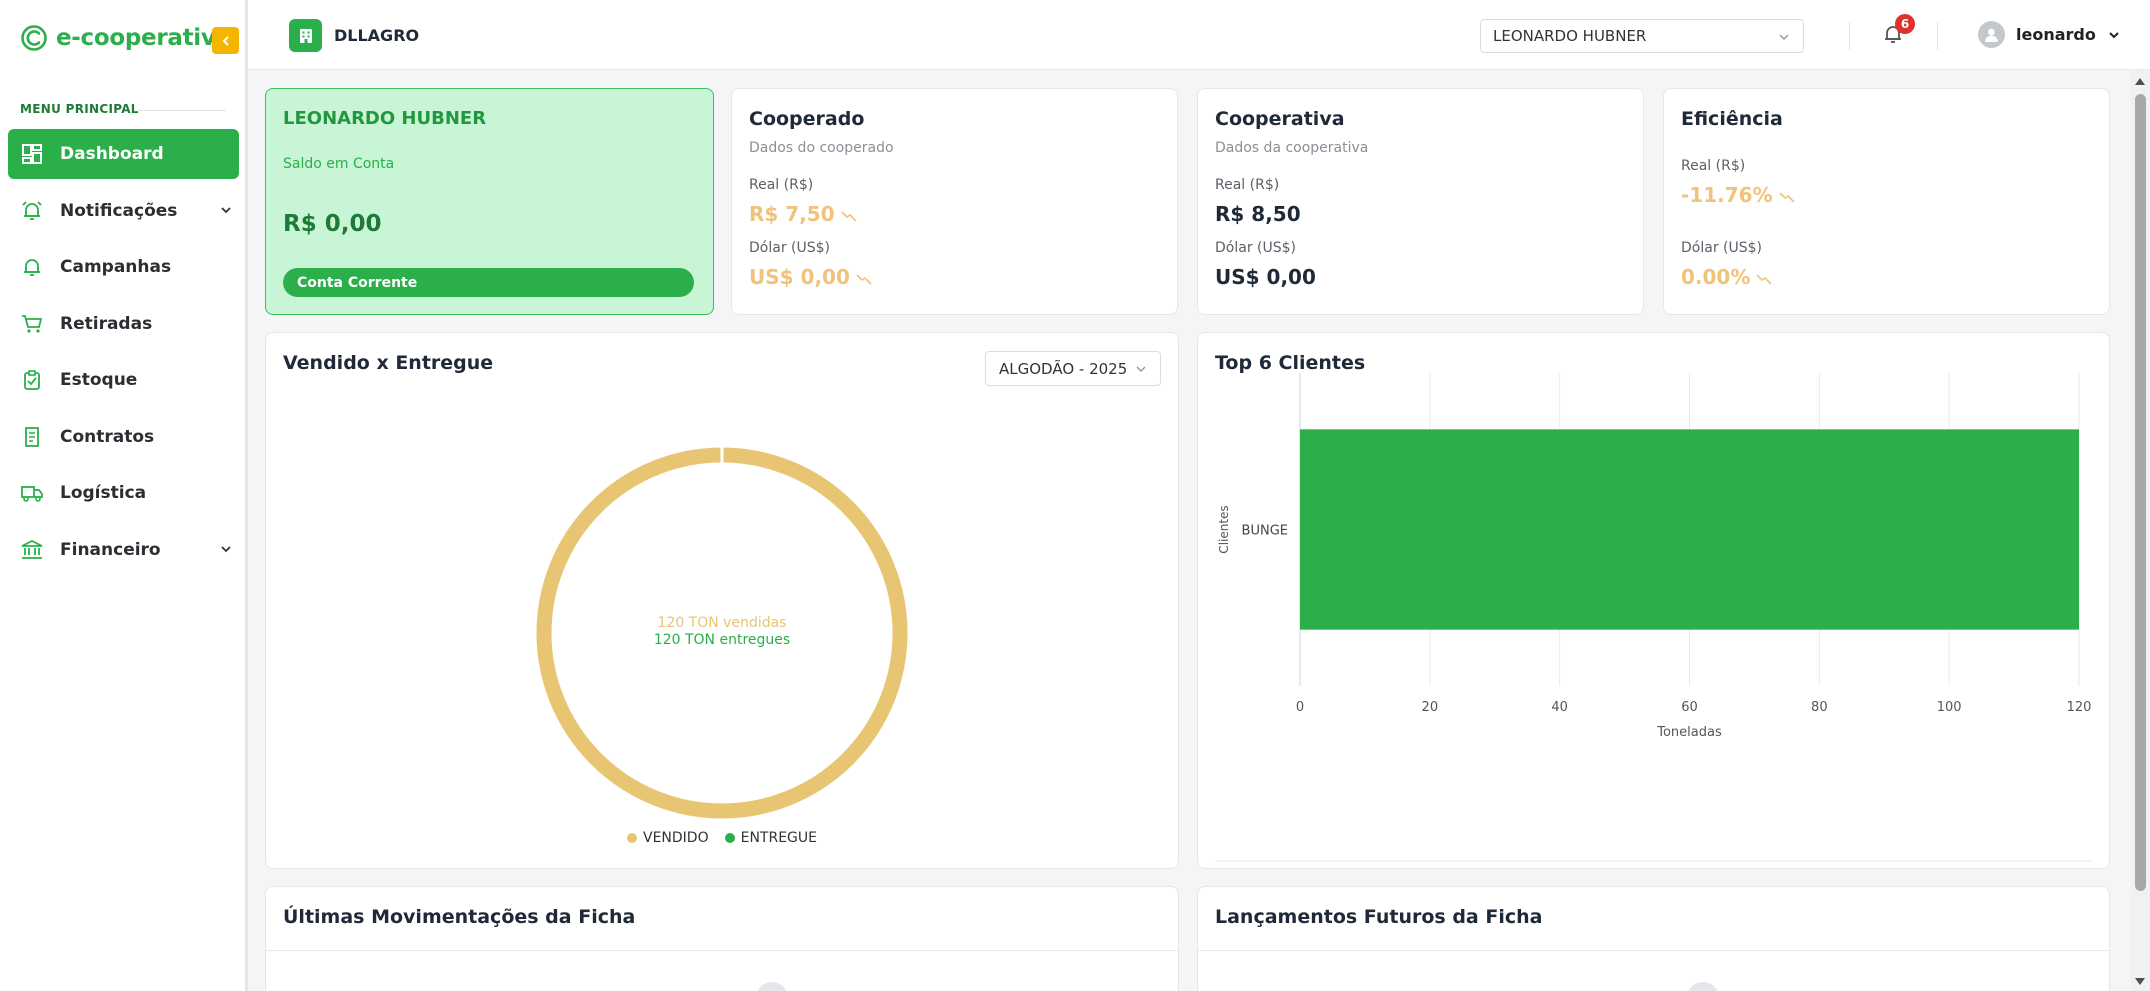 The image size is (2150, 991). What do you see at coordinates (821, 148) in the screenshot?
I see `card-subtitle: Dados do cooperado` at bounding box center [821, 148].